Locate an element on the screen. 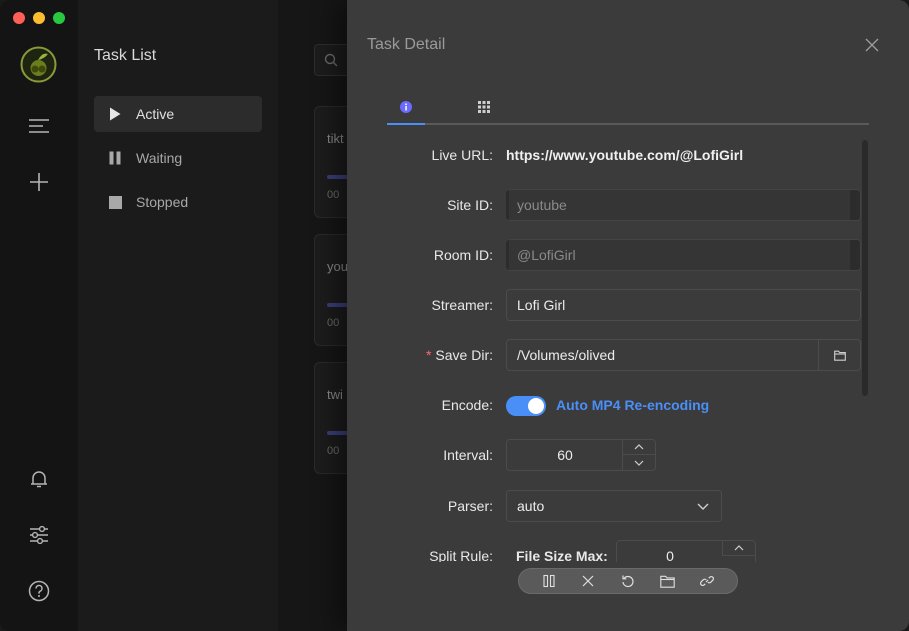 The width and height of the screenshot is (909, 631). live-url-label: Live URL: is located at coordinates (462, 155).